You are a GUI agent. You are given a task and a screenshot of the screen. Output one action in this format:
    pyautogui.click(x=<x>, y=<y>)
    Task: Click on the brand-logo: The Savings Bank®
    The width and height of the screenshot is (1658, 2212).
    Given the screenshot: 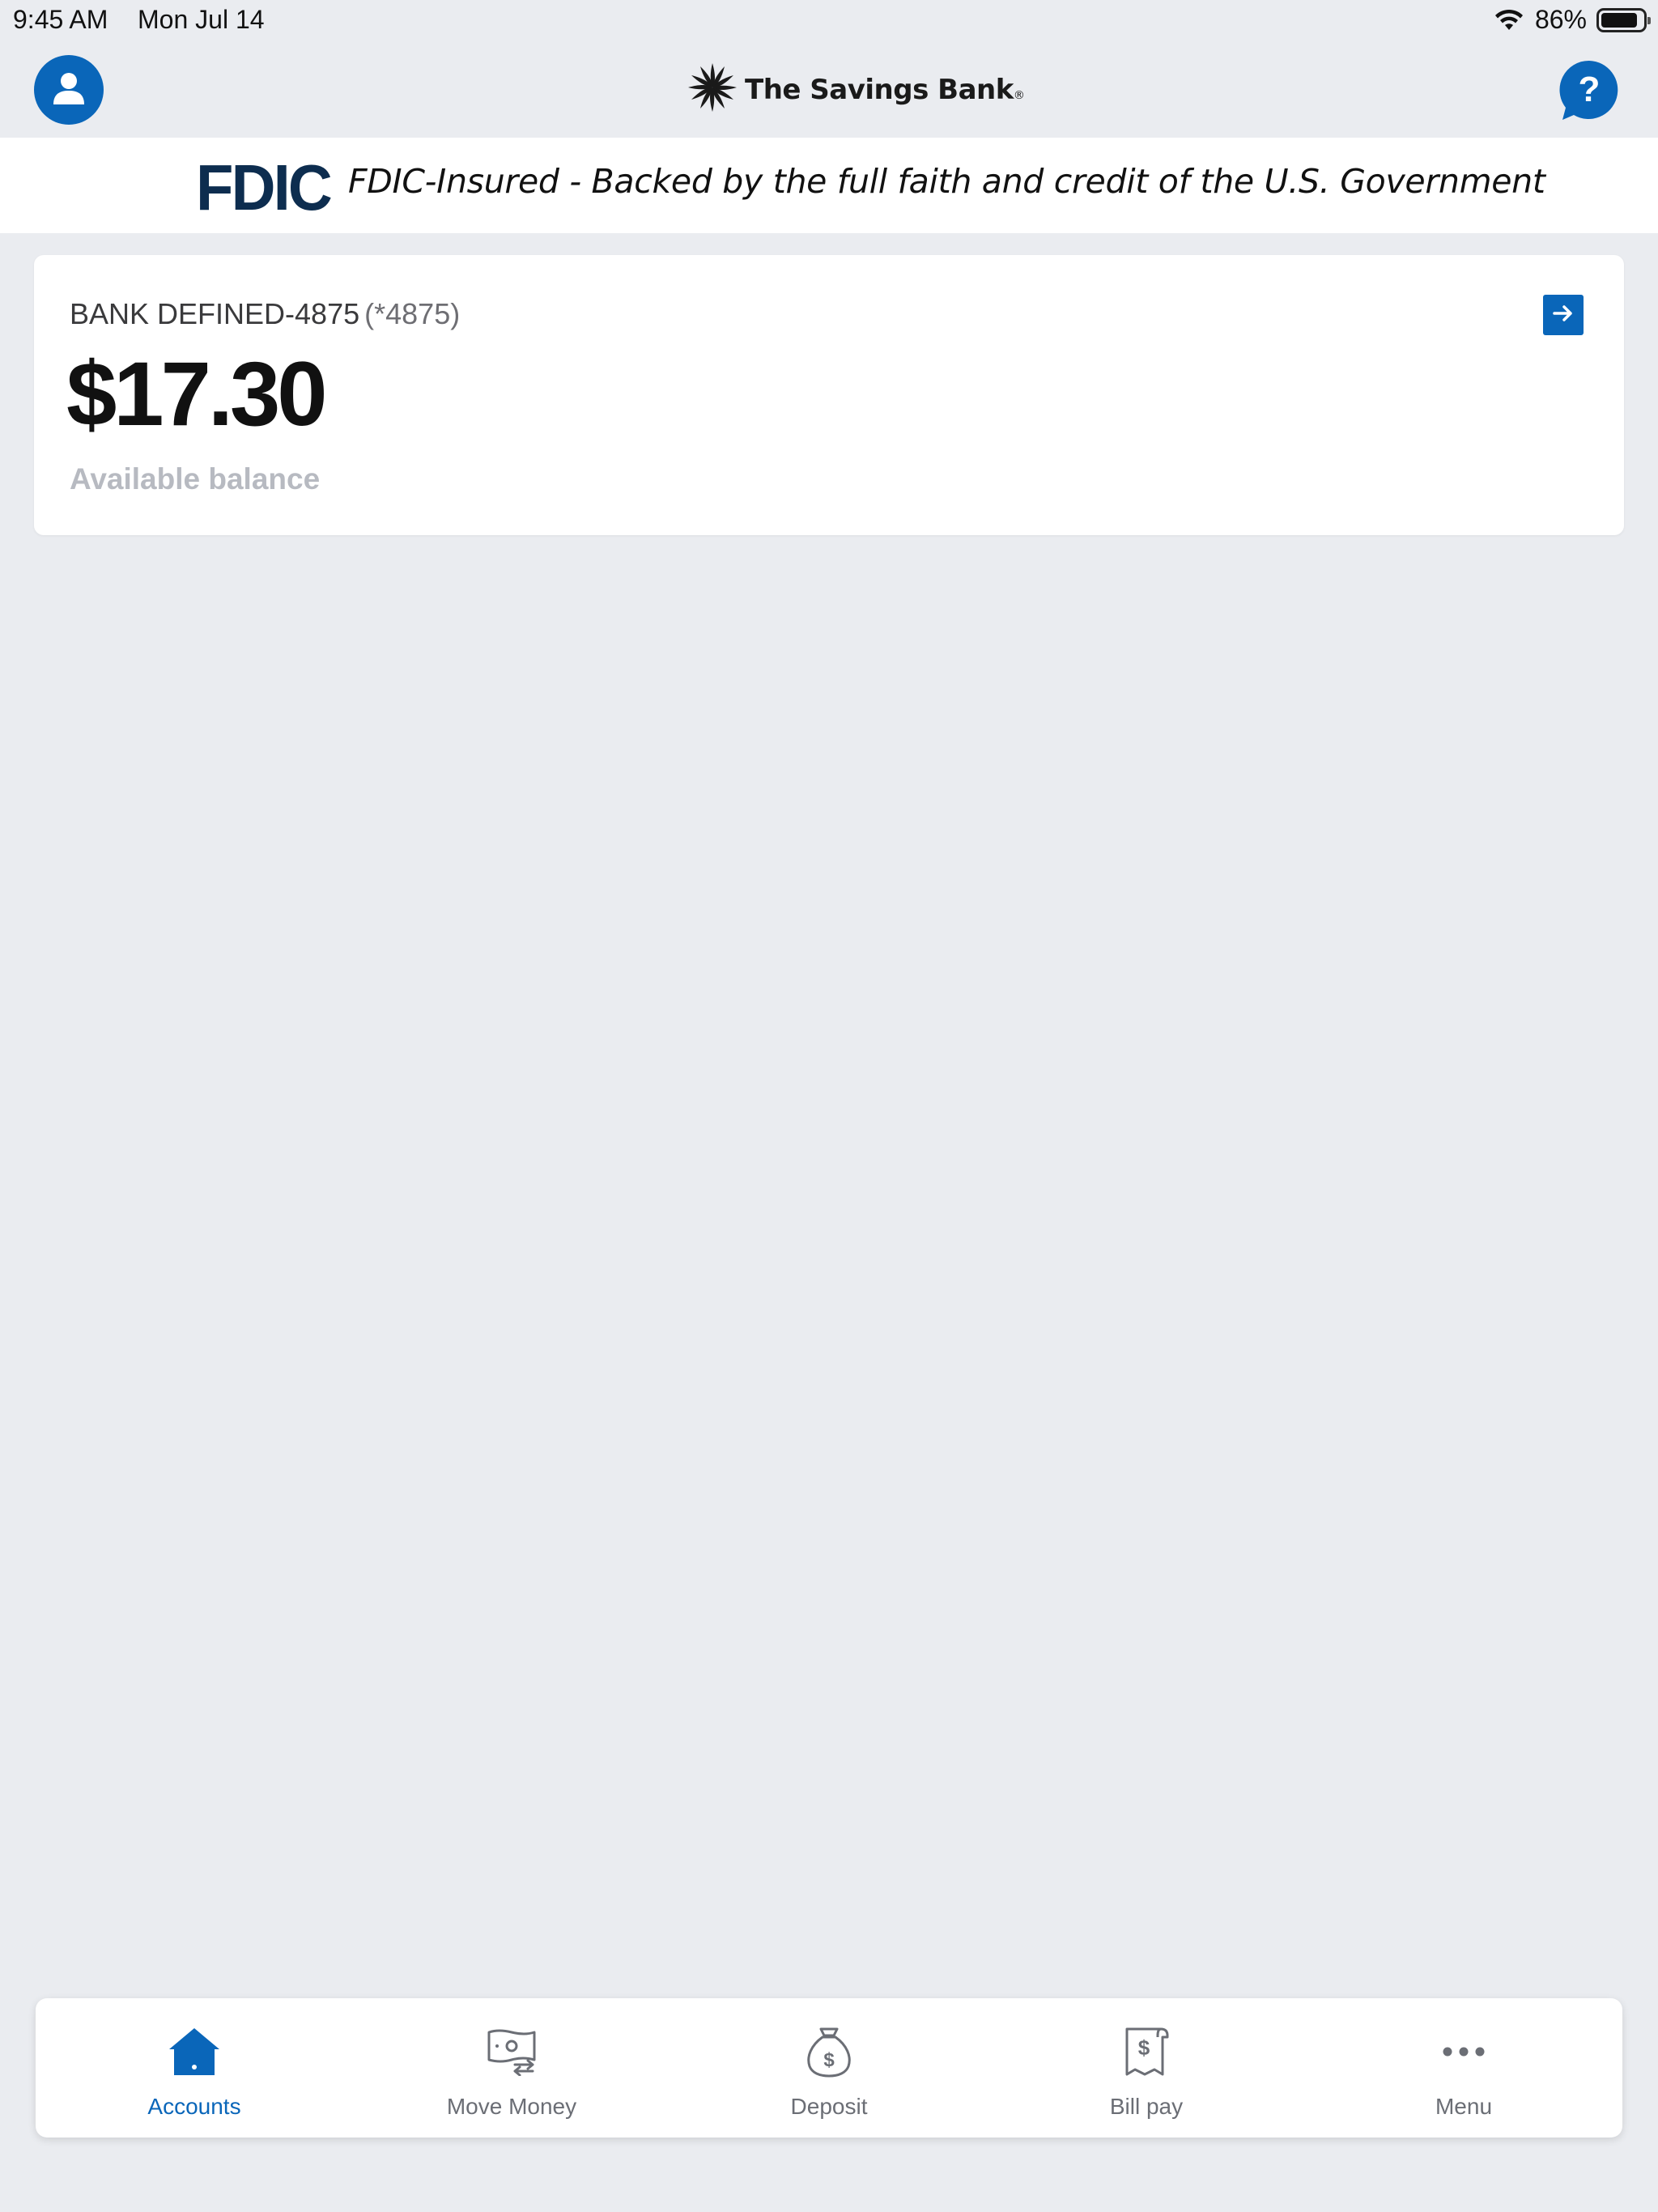 What is the action you would take?
    pyautogui.click(x=856, y=89)
    